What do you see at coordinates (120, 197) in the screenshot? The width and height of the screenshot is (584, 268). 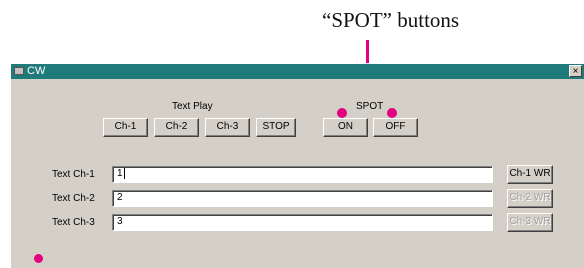 I see `text-ch2-value: 2` at bounding box center [120, 197].